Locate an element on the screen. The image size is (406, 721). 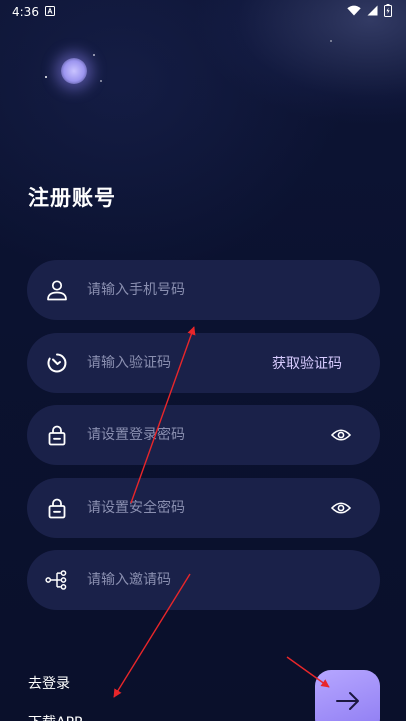
go-login-link: 去登录 is located at coordinates (49, 683).